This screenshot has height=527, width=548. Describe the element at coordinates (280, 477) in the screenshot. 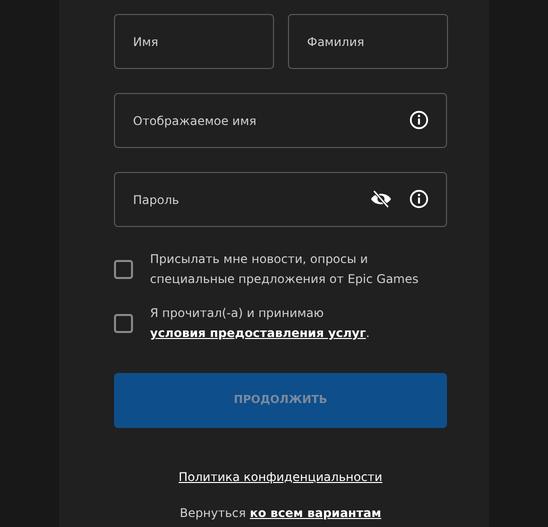

I see `privacy-policy-link: Политика конфиденциальности` at that location.